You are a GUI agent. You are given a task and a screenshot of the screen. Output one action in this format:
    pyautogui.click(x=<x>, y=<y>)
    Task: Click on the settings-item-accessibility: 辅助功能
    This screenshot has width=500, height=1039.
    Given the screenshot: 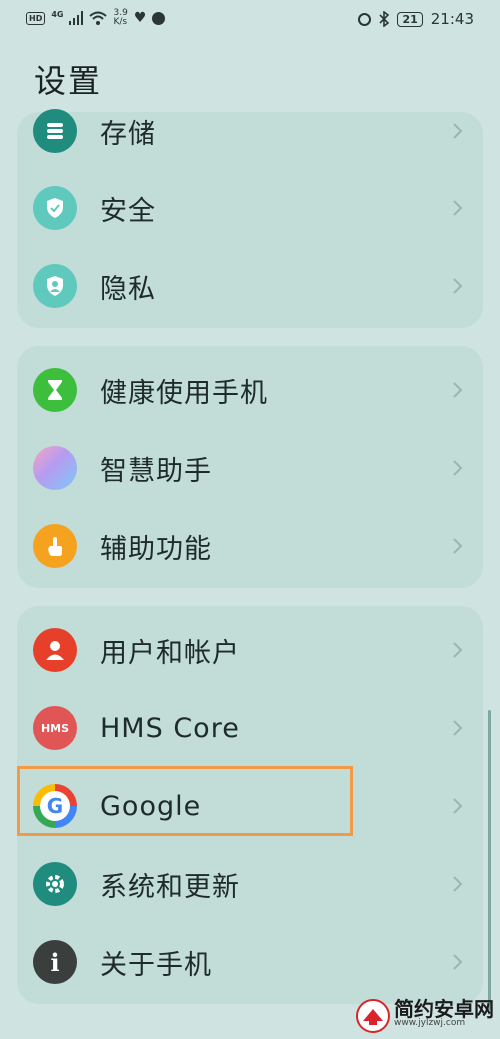 What is the action you would take?
    pyautogui.click(x=250, y=546)
    